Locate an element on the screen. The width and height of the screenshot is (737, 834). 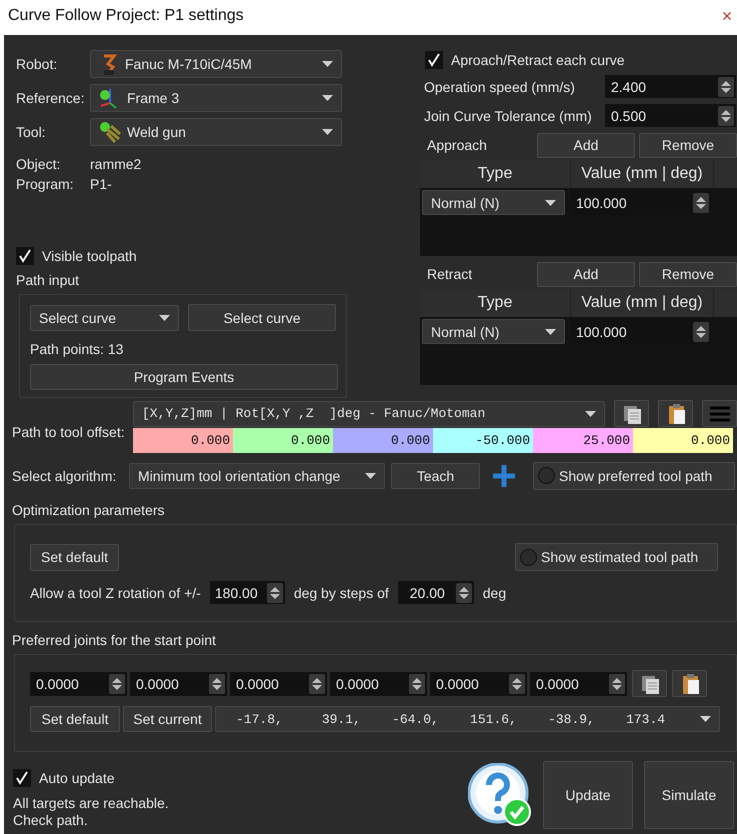
rotation-label: Allow a tool Z rotation of +/- is located at coordinates (115, 592).